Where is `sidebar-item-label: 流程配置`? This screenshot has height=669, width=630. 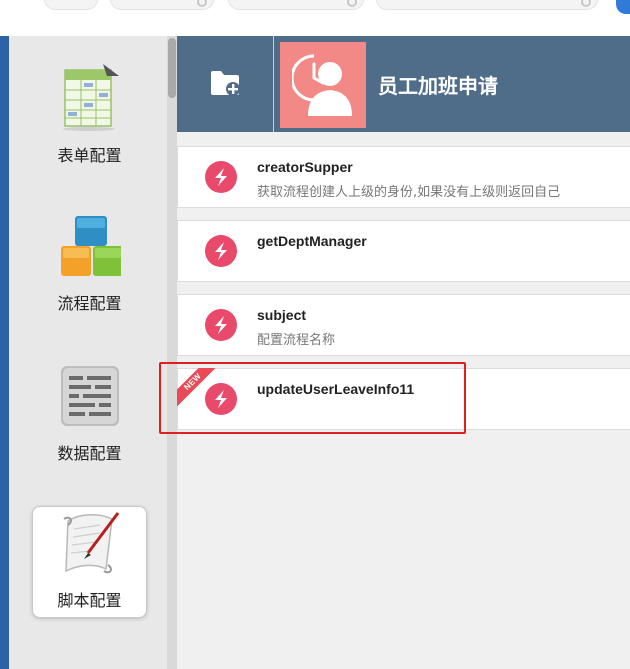 sidebar-item-label: 流程配置 is located at coordinates (89, 303).